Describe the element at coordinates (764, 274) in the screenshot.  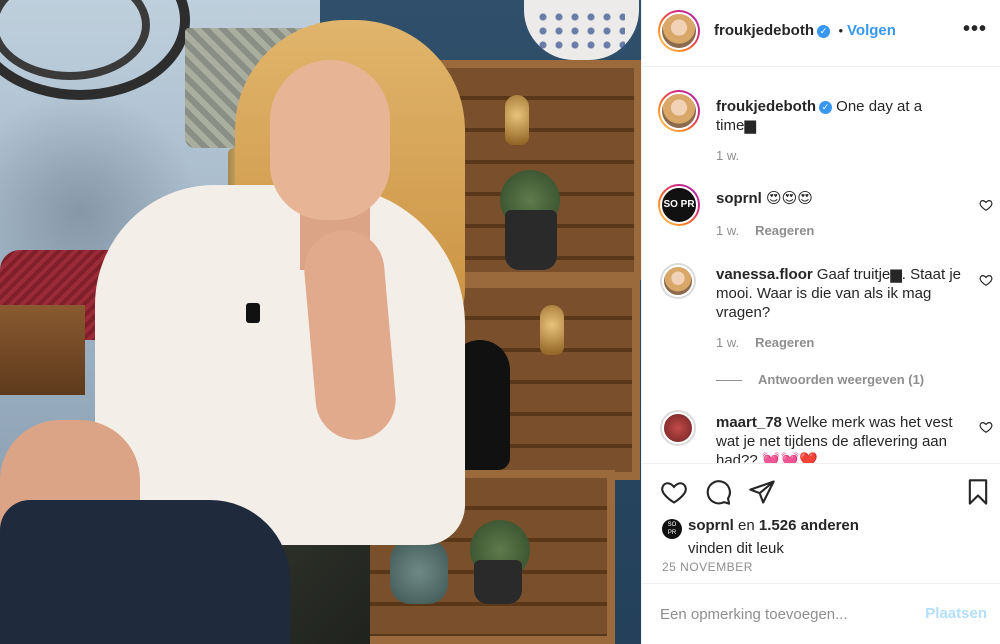
I see `comment-username: vanessa.floor` at that location.